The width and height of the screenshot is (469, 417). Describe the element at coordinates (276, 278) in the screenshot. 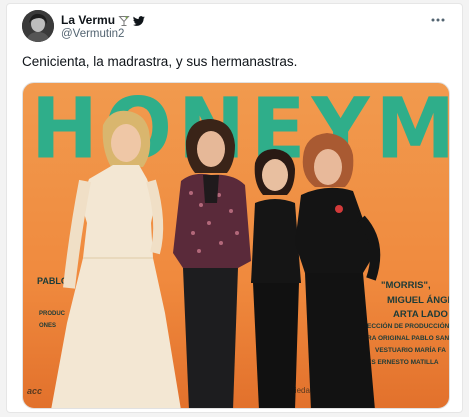

I see `person-black-outfit` at that location.